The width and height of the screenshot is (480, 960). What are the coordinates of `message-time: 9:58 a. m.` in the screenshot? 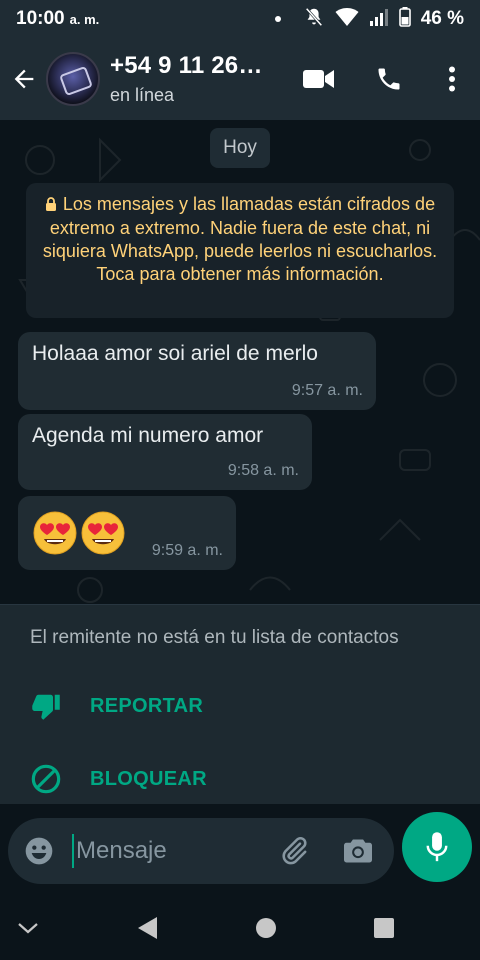 It's located at (263, 470).